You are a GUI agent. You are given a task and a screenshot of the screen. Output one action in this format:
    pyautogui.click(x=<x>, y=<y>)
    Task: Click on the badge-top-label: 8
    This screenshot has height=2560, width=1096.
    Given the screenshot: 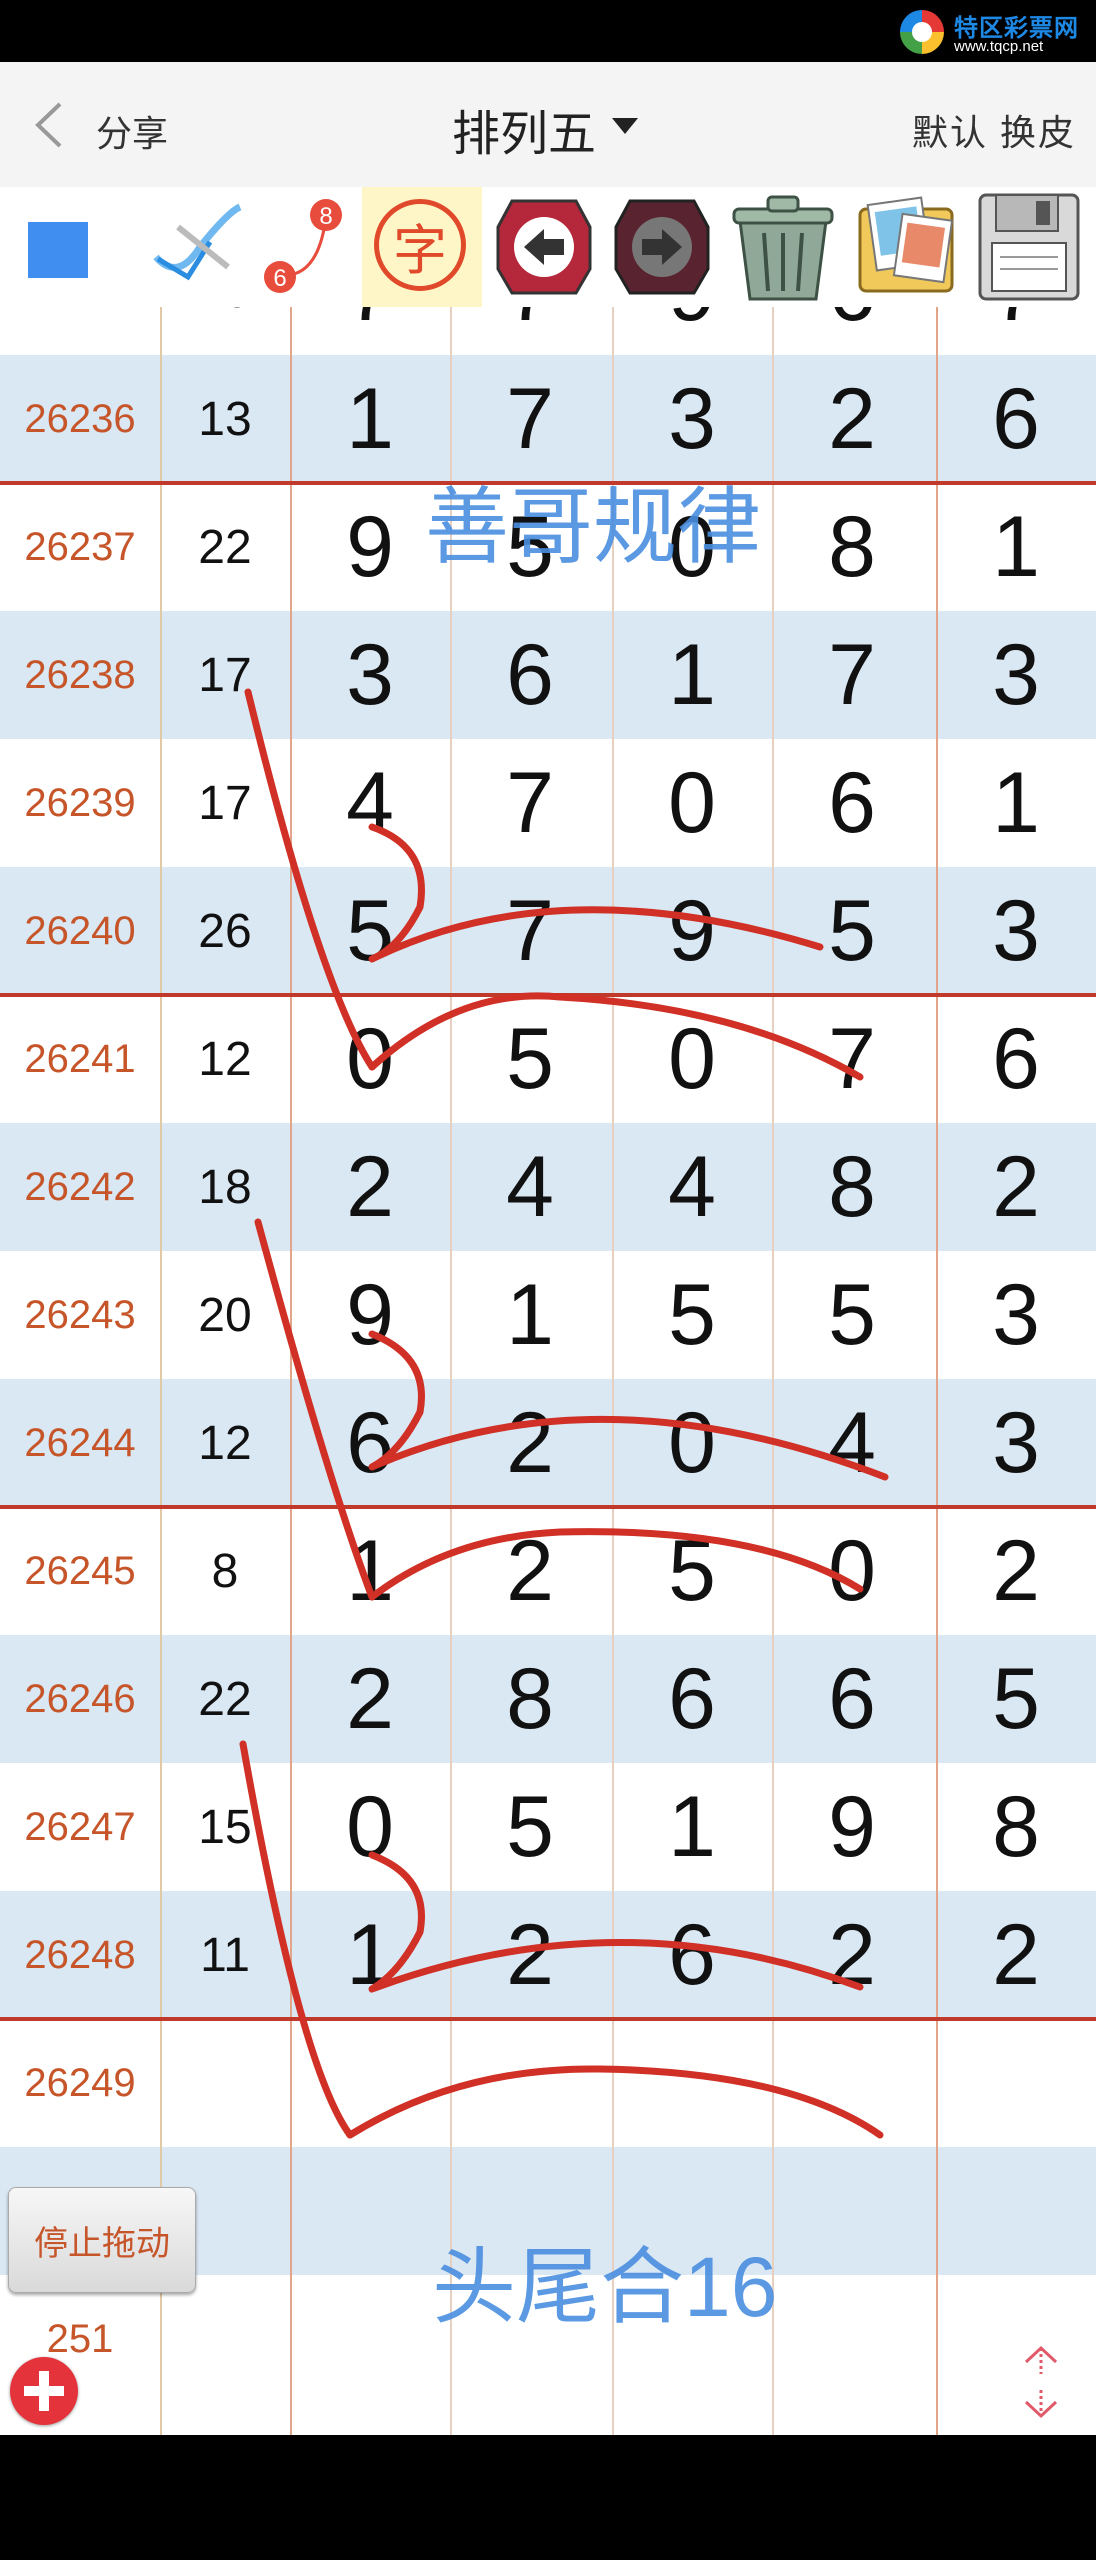 What is the action you would take?
    pyautogui.click(x=325, y=216)
    